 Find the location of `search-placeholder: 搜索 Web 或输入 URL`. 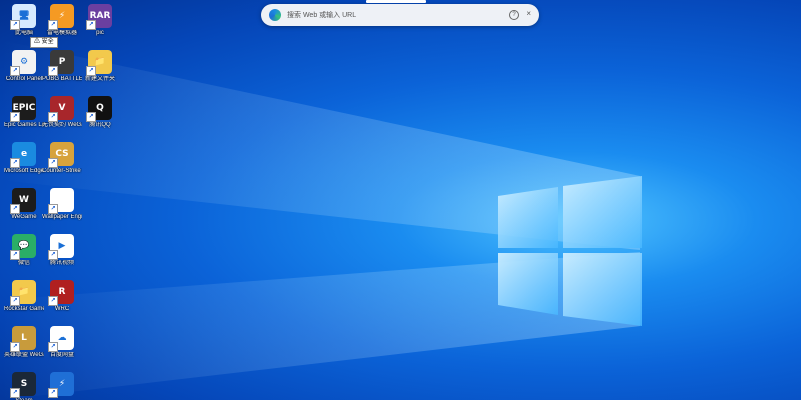

search-placeholder: 搜索 Web 或输入 URL is located at coordinates (321, 15).